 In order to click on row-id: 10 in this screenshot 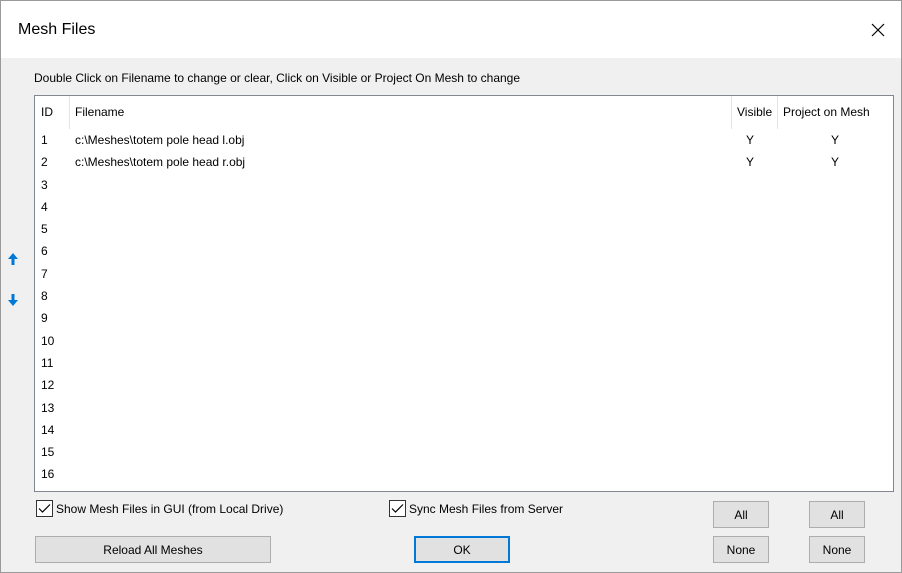, I will do `click(48, 340)`.